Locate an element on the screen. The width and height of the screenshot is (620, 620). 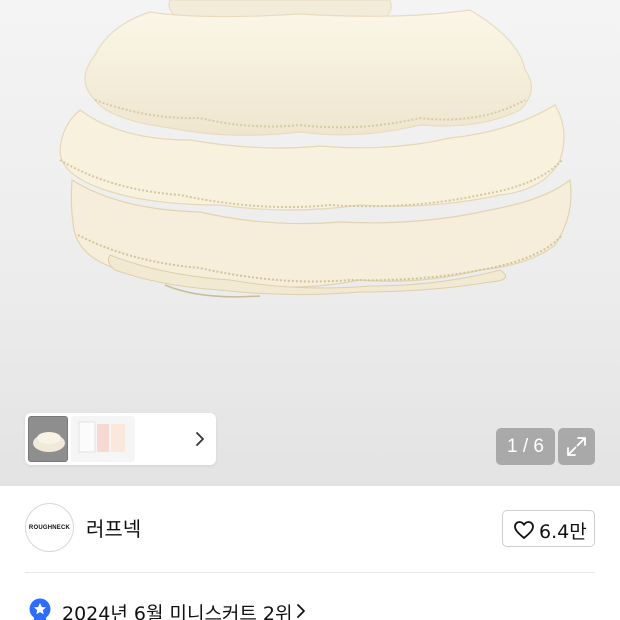
brand-logo-text: ROUGHNECK is located at coordinates (49, 527).